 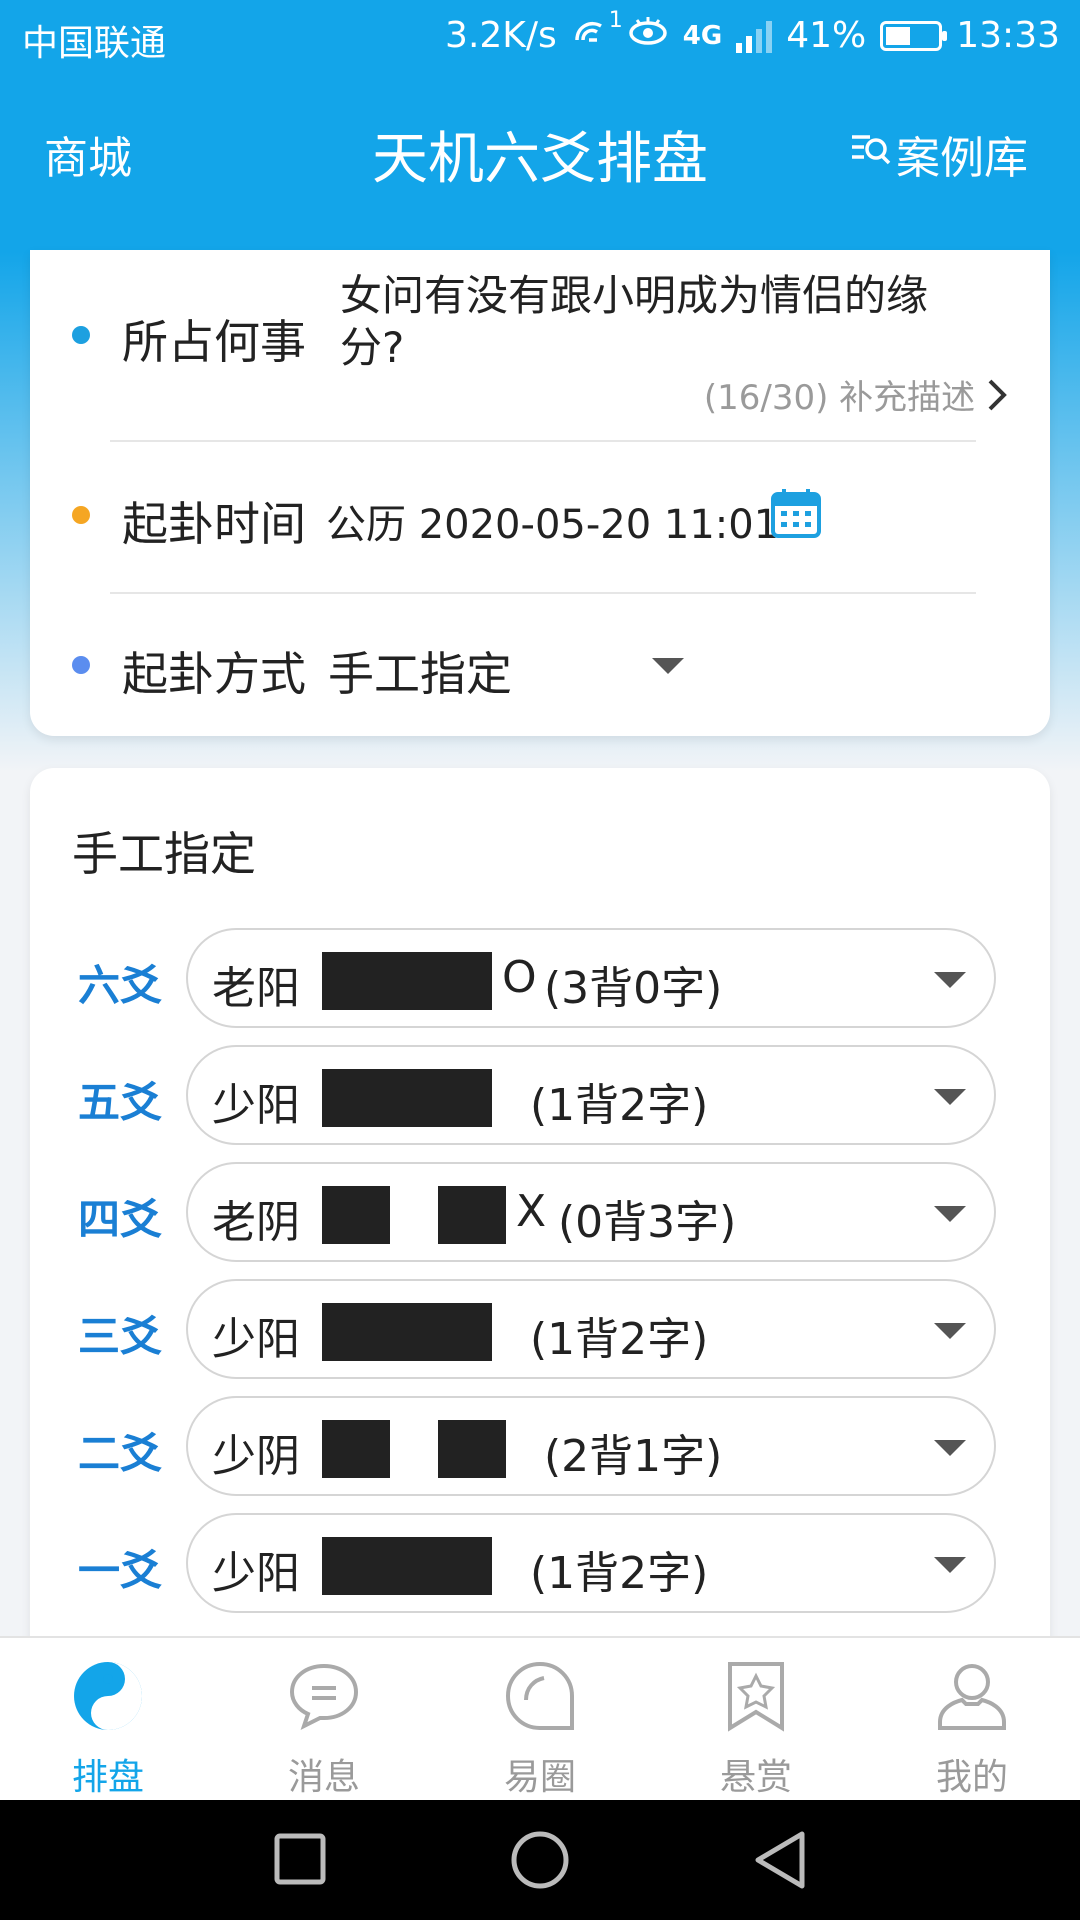 I want to click on yao-label: 五爻, so click(x=120, y=1102).